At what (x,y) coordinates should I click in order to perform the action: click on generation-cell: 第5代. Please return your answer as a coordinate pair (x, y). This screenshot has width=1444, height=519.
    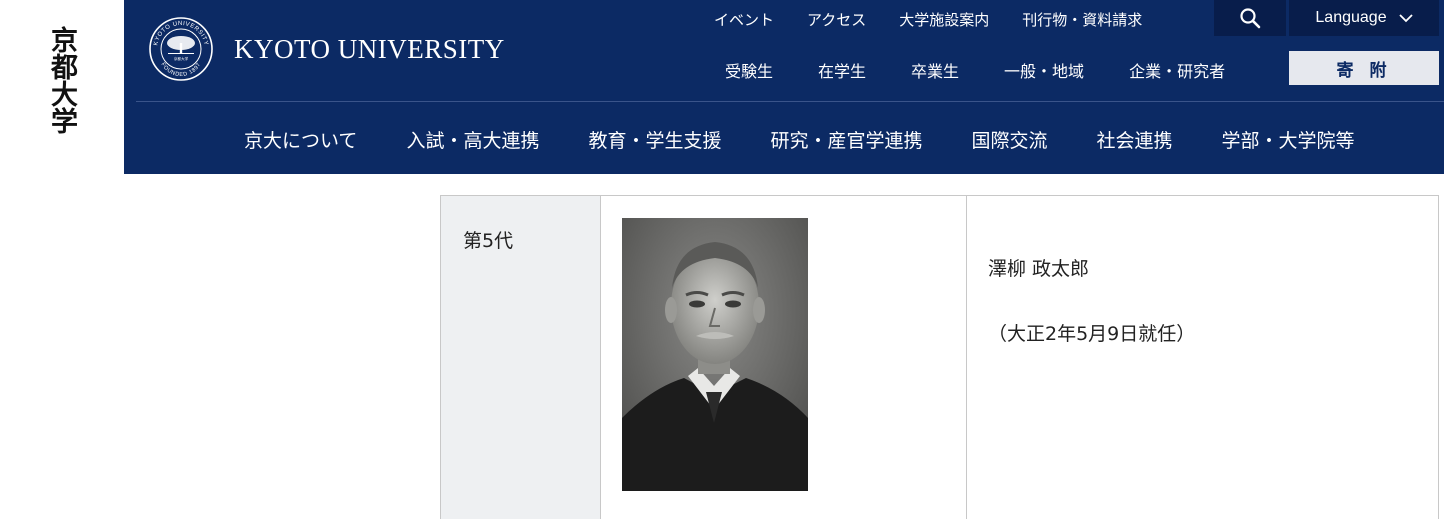
    Looking at the image, I should click on (521, 357).